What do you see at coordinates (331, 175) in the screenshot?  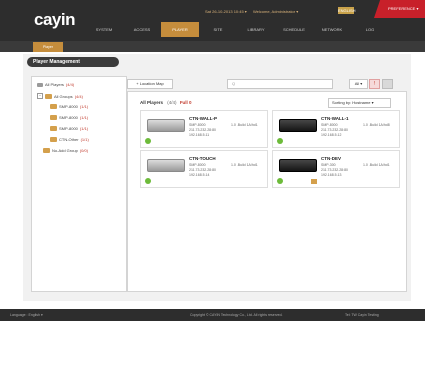 I see `player-address: 192.168.5.13` at bounding box center [331, 175].